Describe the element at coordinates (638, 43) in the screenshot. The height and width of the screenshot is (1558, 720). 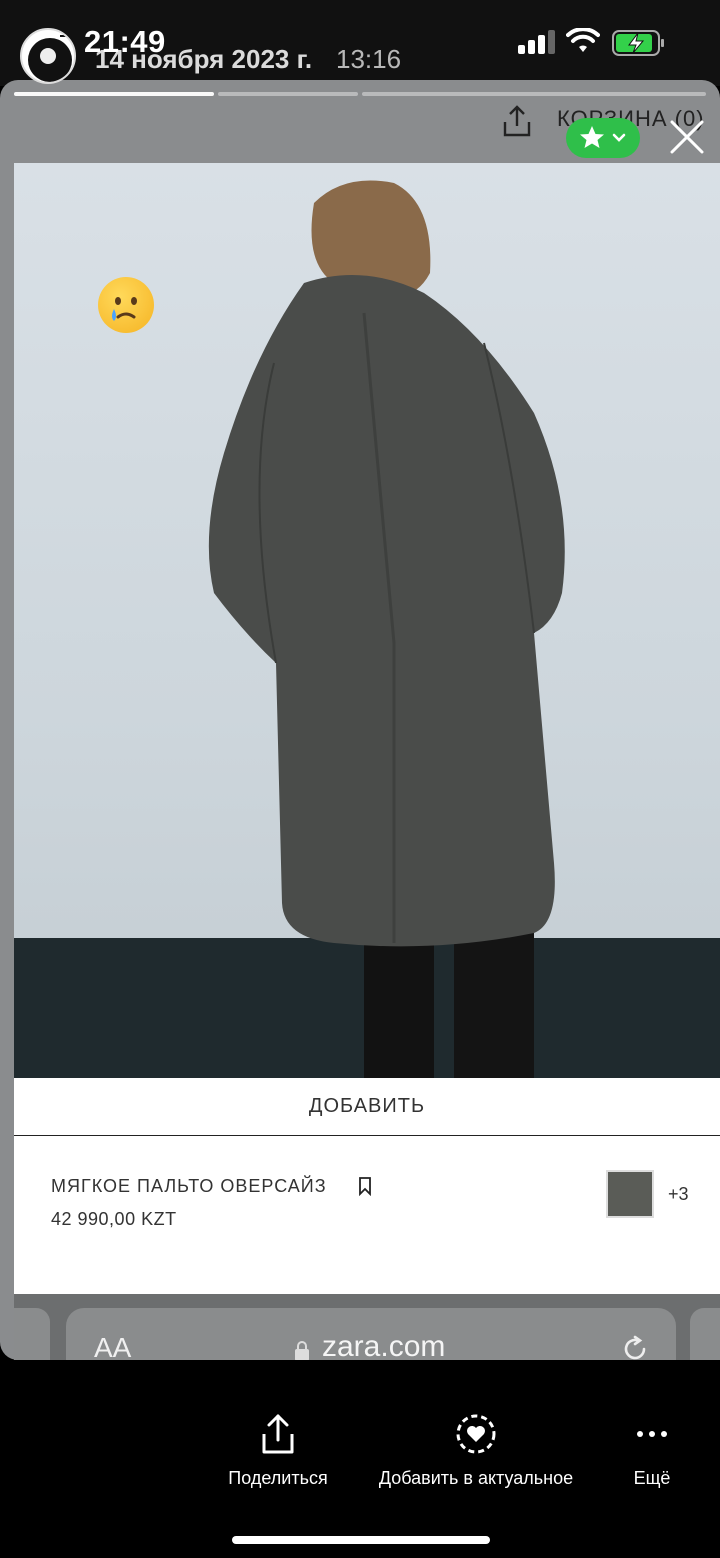
I see `battery-charging-icon` at that location.